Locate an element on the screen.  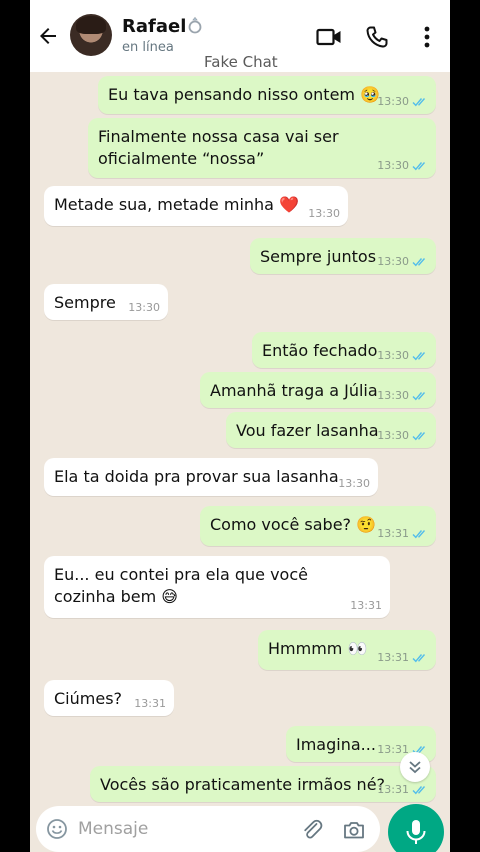
message-bubble: Vou fazer lasanha 13:30 is located at coordinates (331, 430).